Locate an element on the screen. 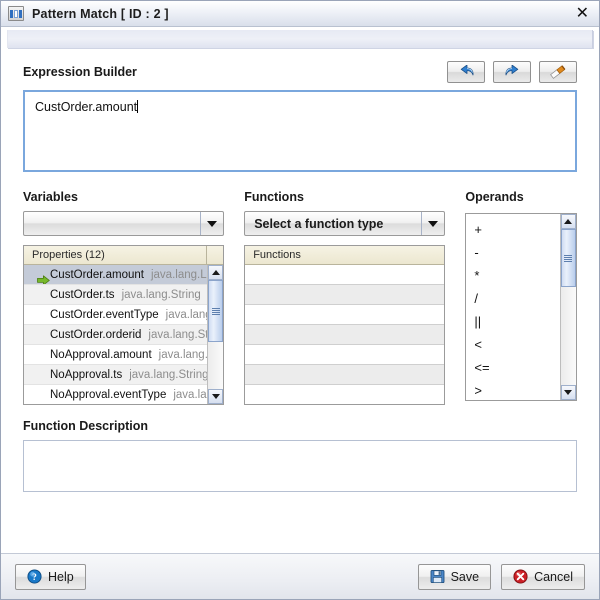  table-row: CustOrder.eventType java.lang is located at coordinates (116, 315).